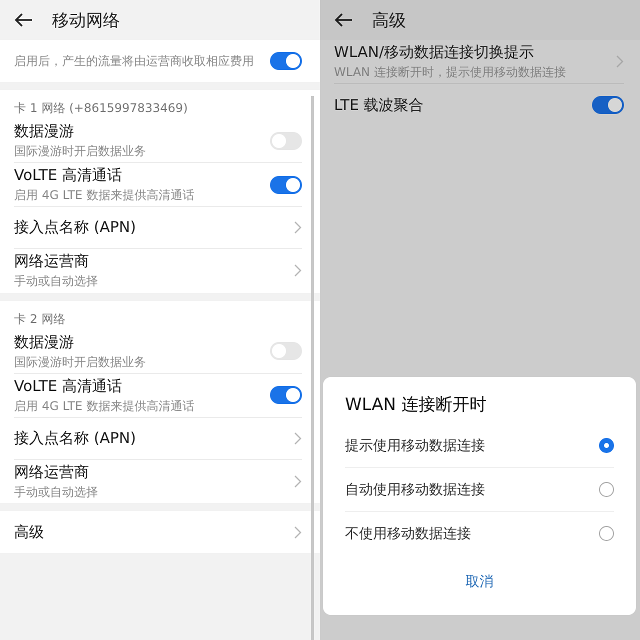 Image resolution: width=640 pixels, height=640 pixels. I want to click on screen-title: 移动网络, so click(86, 21).